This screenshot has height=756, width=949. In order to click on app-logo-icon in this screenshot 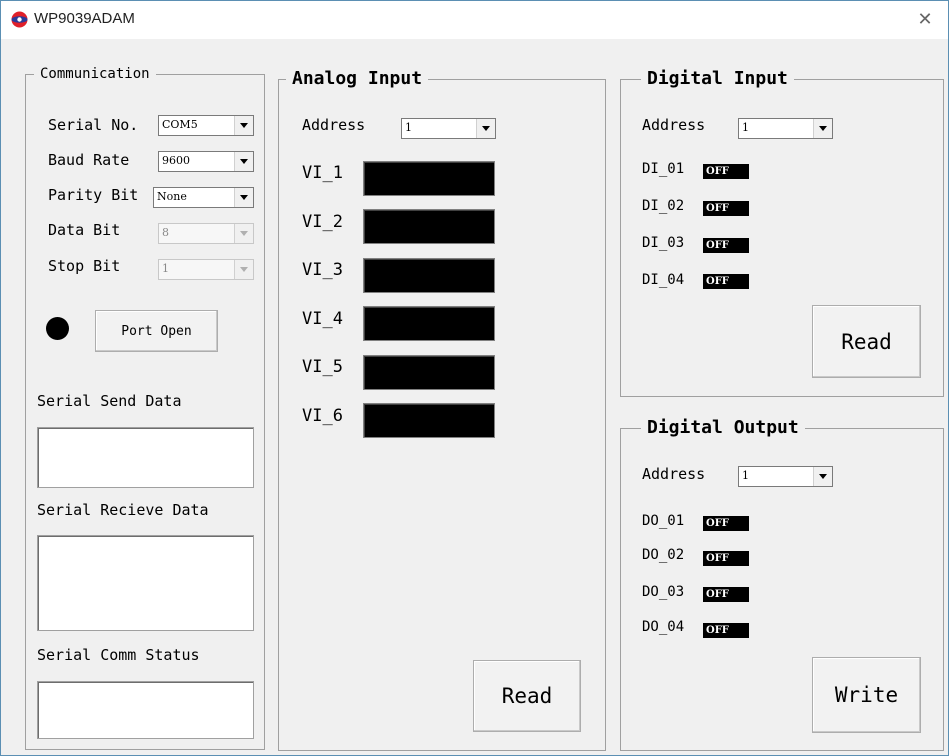, I will do `click(19, 19)`.